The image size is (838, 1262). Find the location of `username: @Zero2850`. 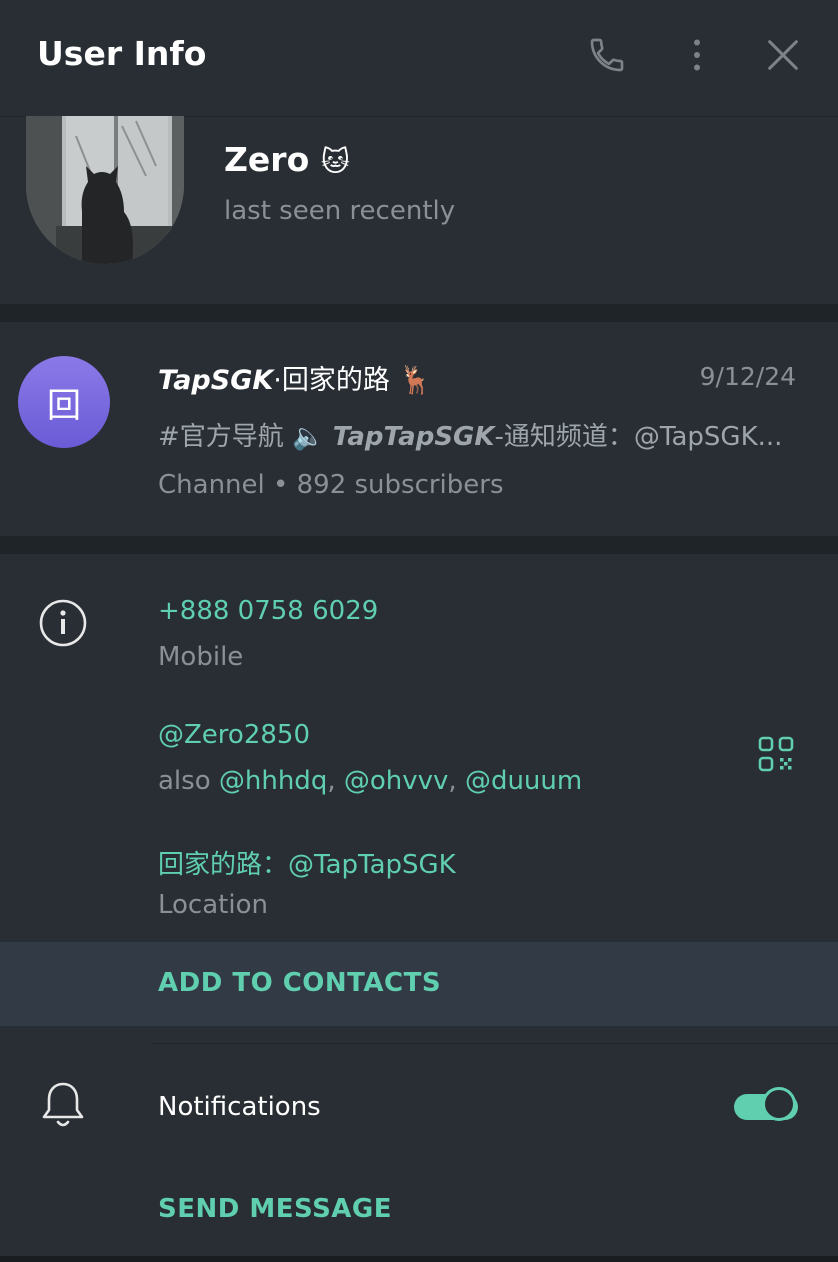

username: @Zero2850 is located at coordinates (234, 735).